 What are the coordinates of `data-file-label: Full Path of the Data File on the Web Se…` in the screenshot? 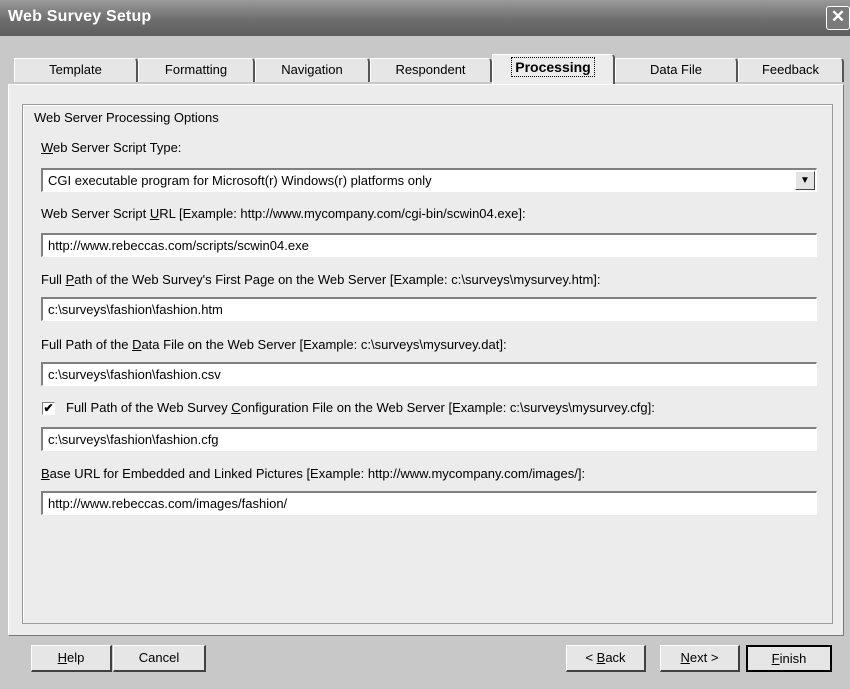 It's located at (274, 344).